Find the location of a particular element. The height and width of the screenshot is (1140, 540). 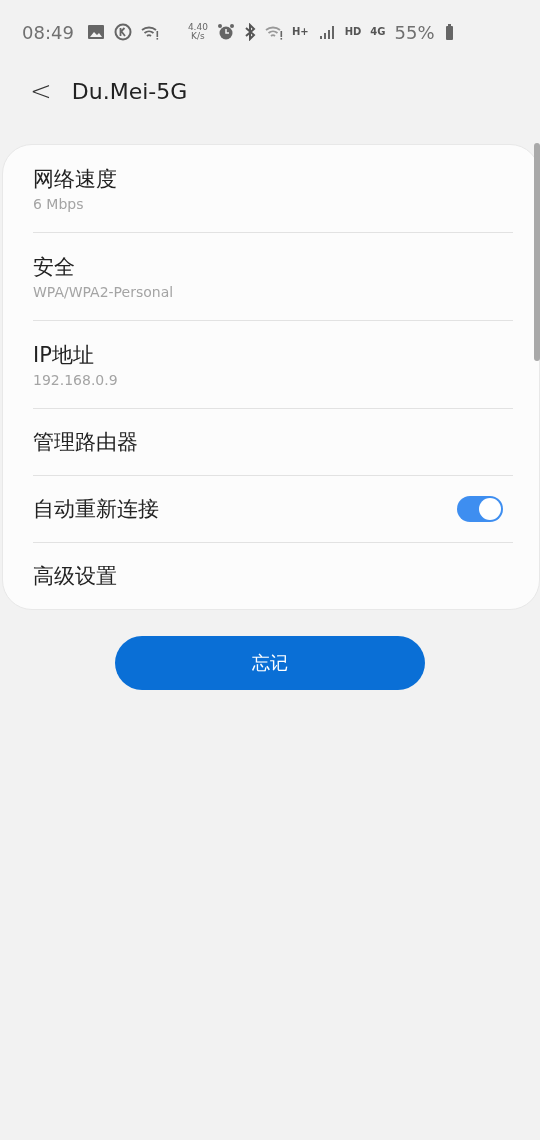

setting-value: WPA/WPA2-Personal is located at coordinates (104, 292).